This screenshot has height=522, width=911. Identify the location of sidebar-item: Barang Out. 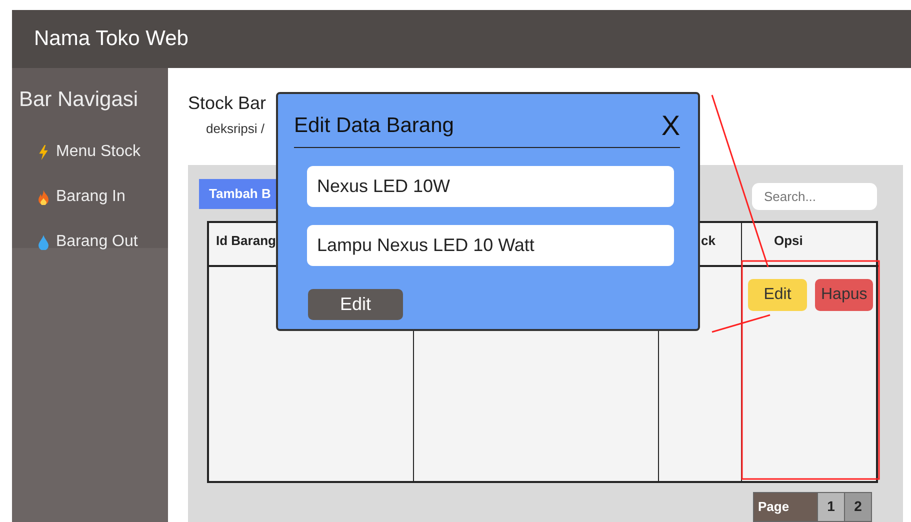
(78, 242).